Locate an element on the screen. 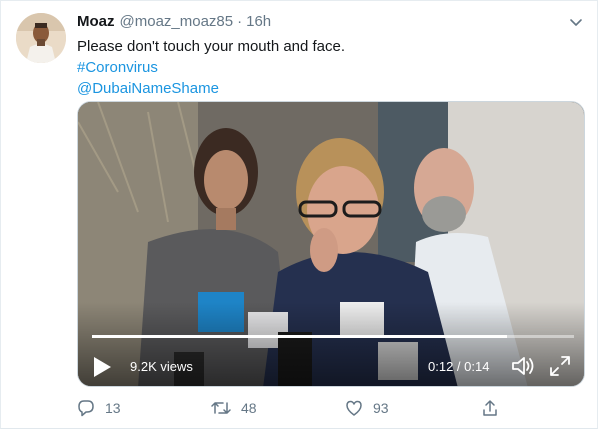 The width and height of the screenshot is (598, 429). mention-link: @DubaiNameShame is located at coordinates (211, 88).